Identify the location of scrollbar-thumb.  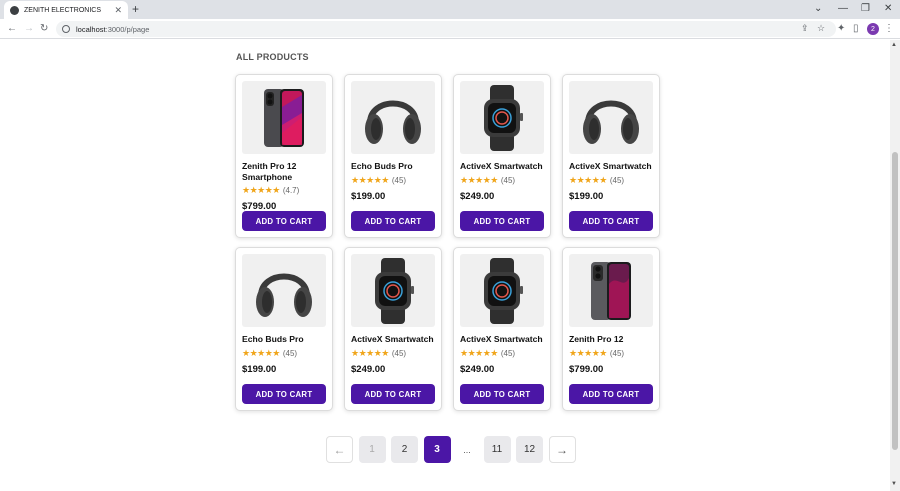
(895, 301).